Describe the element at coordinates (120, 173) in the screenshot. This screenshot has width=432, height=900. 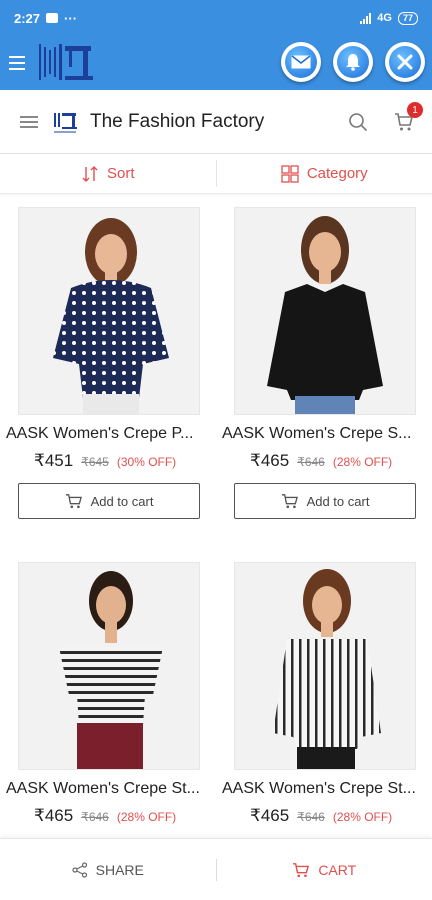
I see `sort-label: Sort` at that location.